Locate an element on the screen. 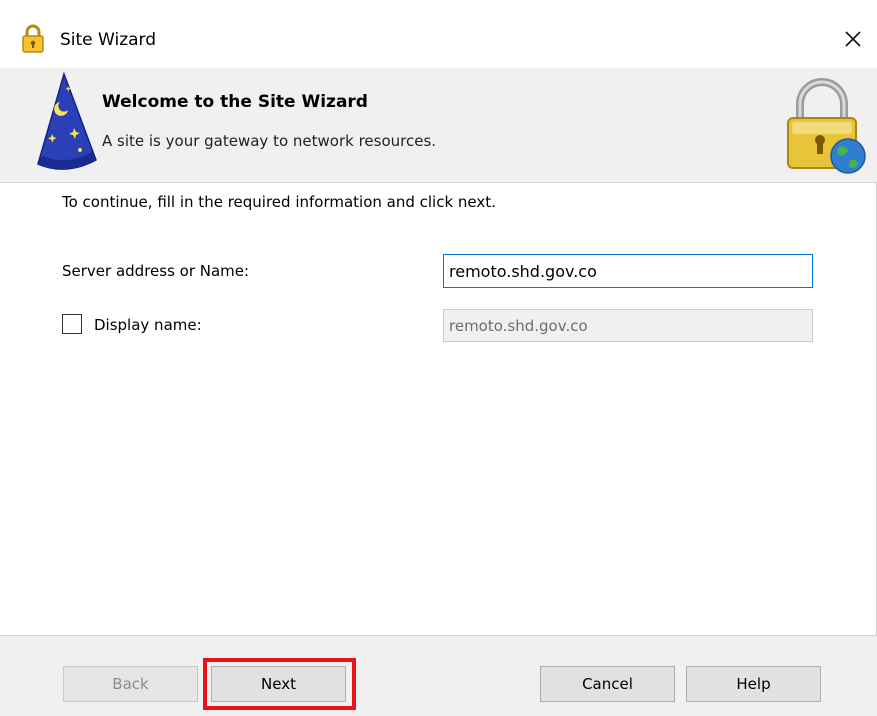 The height and width of the screenshot is (716, 877). close-icon is located at coordinates (853, 41).